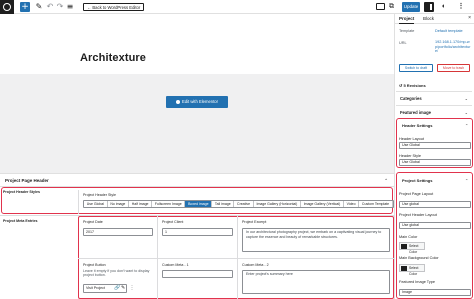 The width and height of the screenshot is (474, 299). What do you see at coordinates (435, 292) in the screenshot?
I see `featured-image-type-select: Image` at bounding box center [435, 292].